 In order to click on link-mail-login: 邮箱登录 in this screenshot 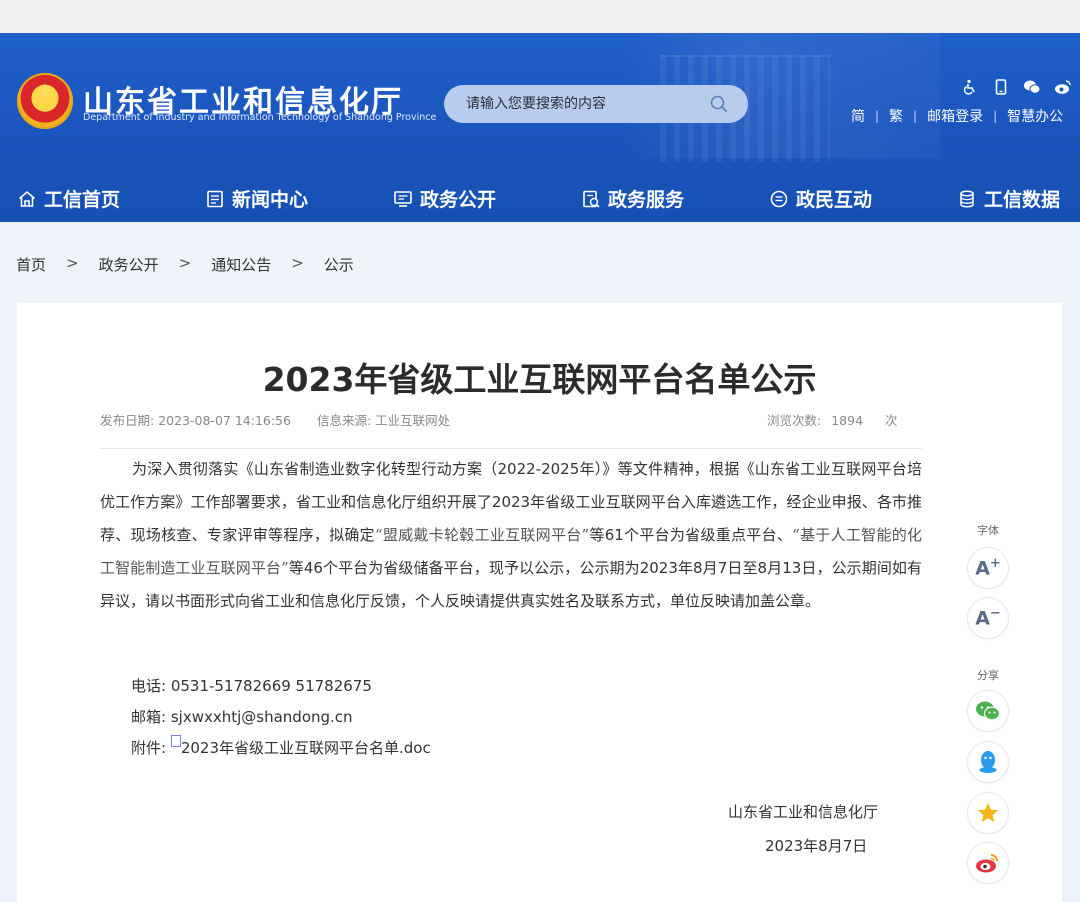, I will do `click(955, 116)`.